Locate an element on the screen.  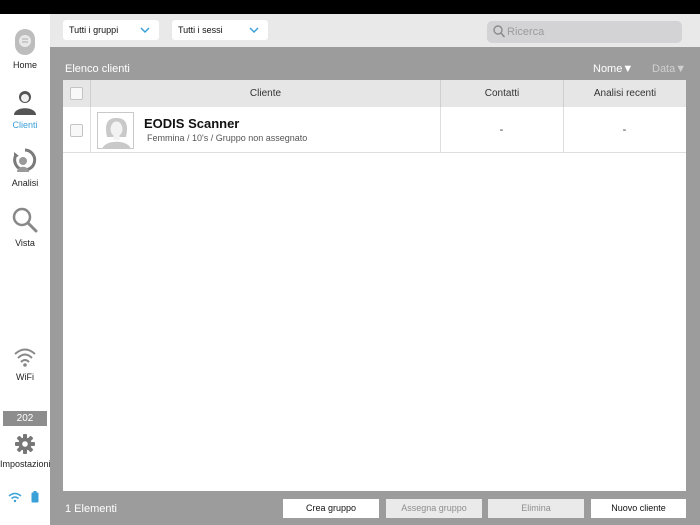
avatar is located at coordinates (115, 130).